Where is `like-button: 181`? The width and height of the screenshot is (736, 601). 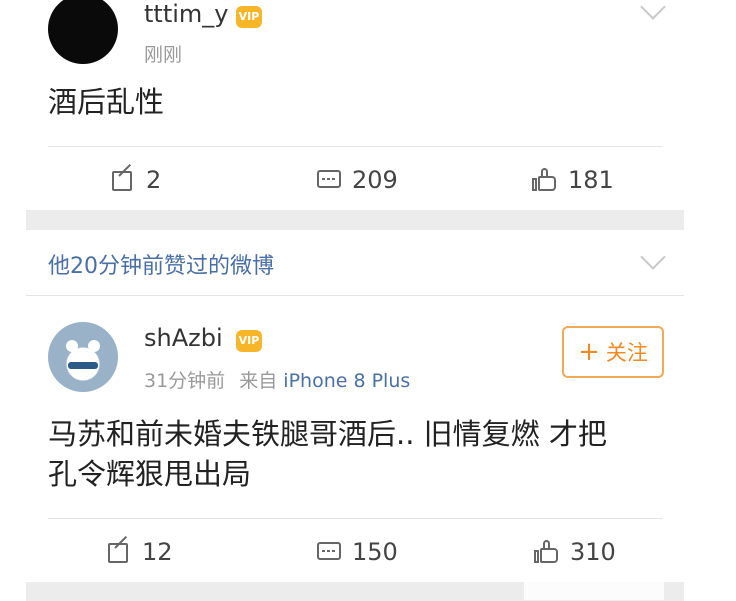 like-button: 181 is located at coordinates (573, 180).